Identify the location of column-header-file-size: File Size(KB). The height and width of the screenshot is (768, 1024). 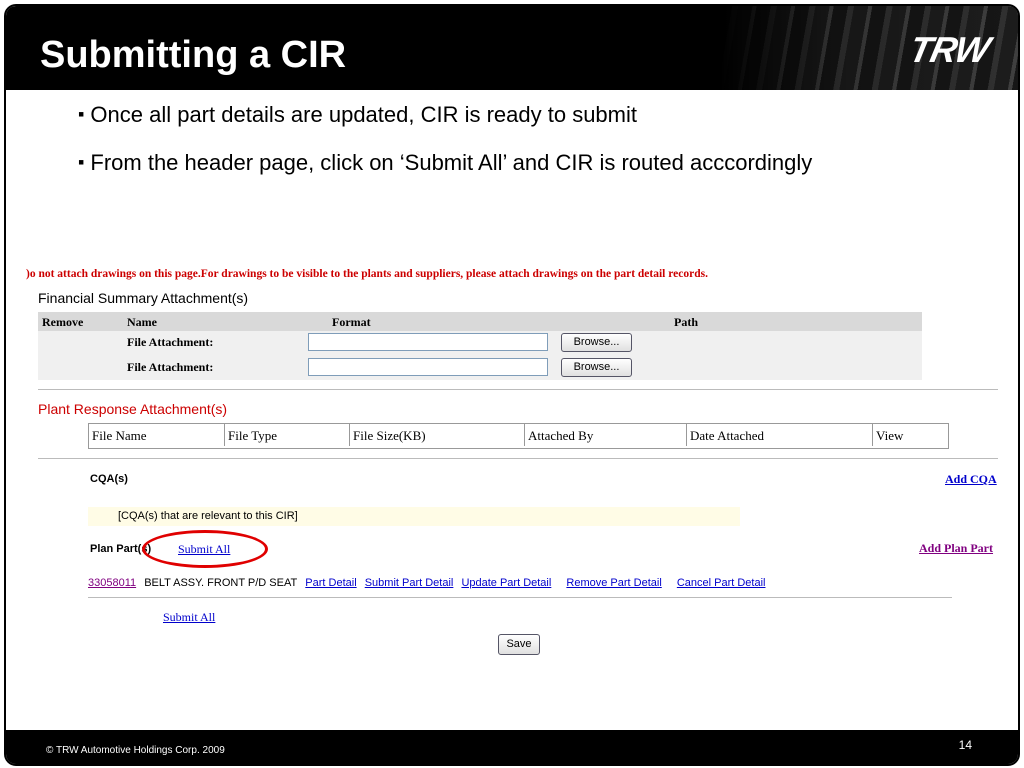
(437, 435).